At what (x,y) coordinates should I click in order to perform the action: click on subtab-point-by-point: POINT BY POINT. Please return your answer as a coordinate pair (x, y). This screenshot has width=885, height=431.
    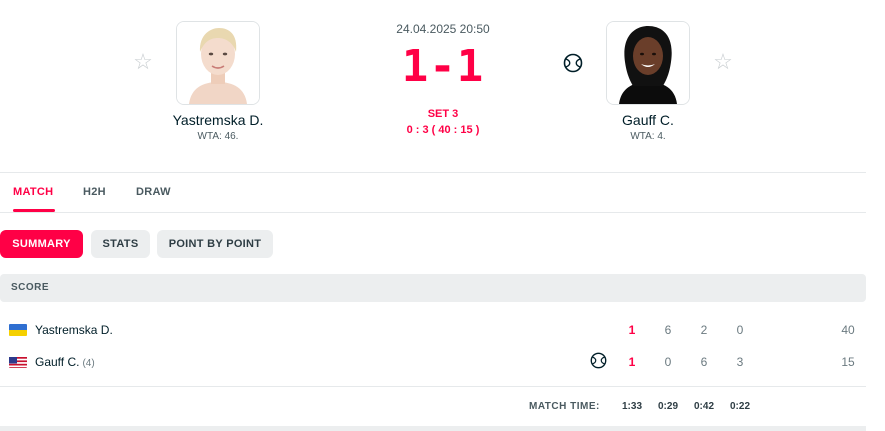
    Looking at the image, I should click on (215, 244).